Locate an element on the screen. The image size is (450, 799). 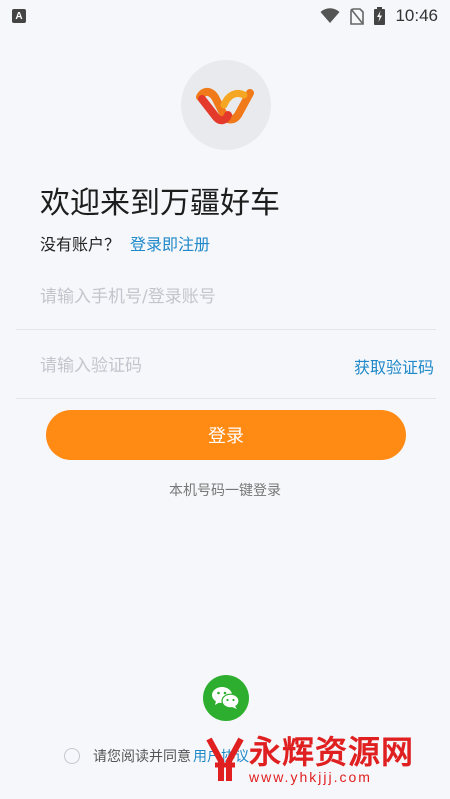
app-logo is located at coordinates (226, 105).